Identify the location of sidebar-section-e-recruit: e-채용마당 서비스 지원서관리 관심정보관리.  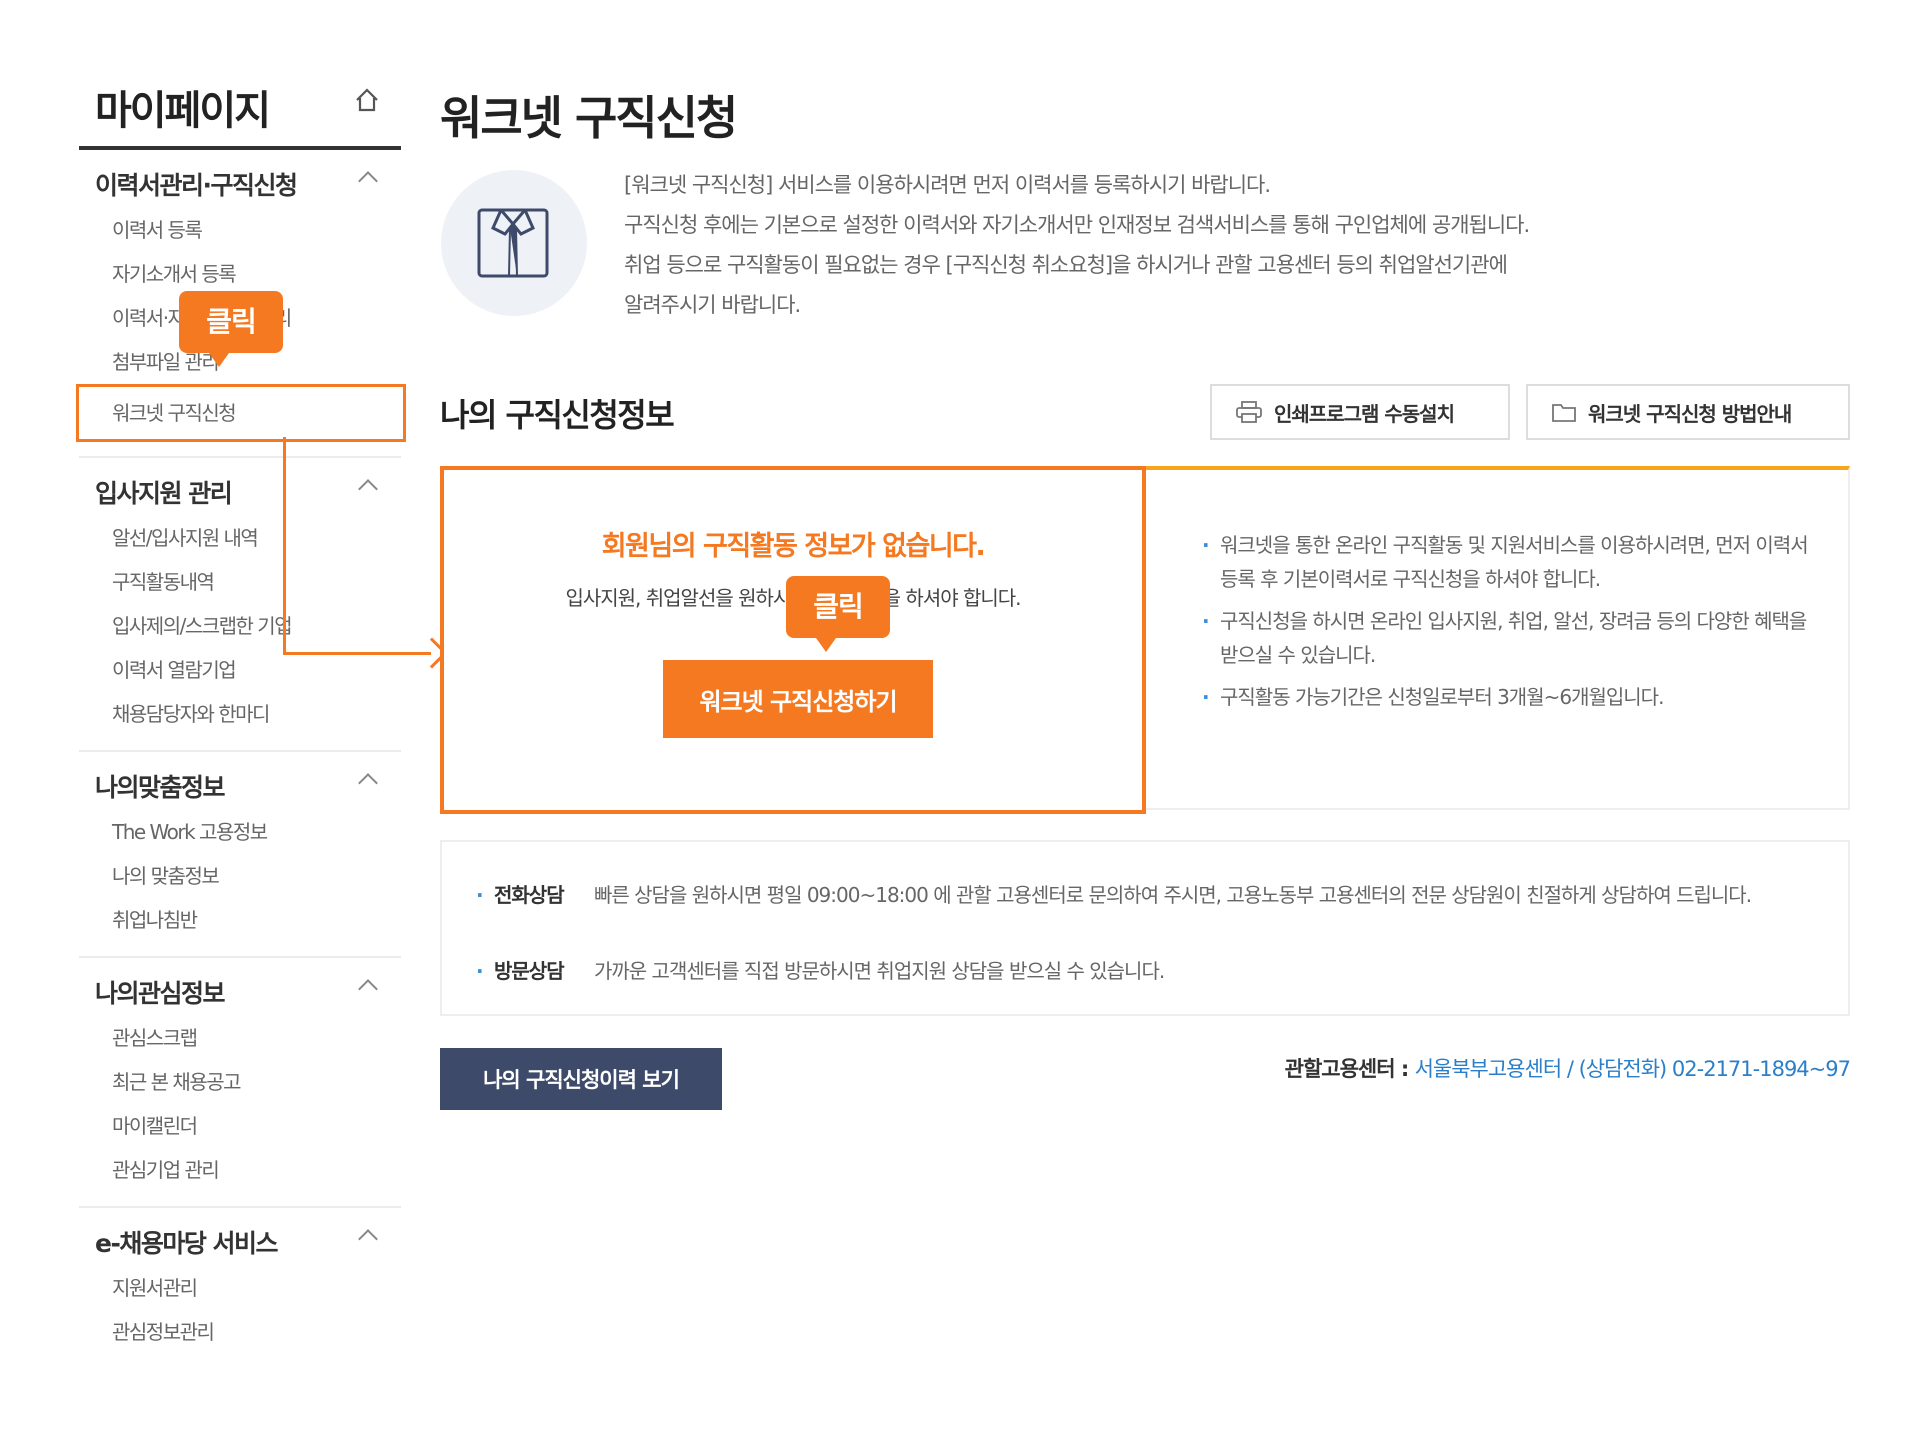
(240, 1288).